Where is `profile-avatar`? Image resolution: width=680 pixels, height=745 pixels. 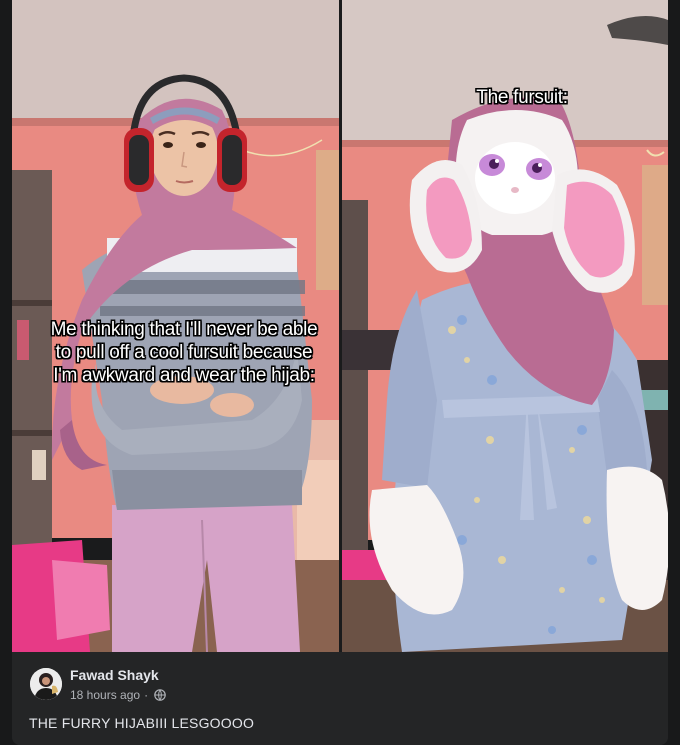 profile-avatar is located at coordinates (46, 684).